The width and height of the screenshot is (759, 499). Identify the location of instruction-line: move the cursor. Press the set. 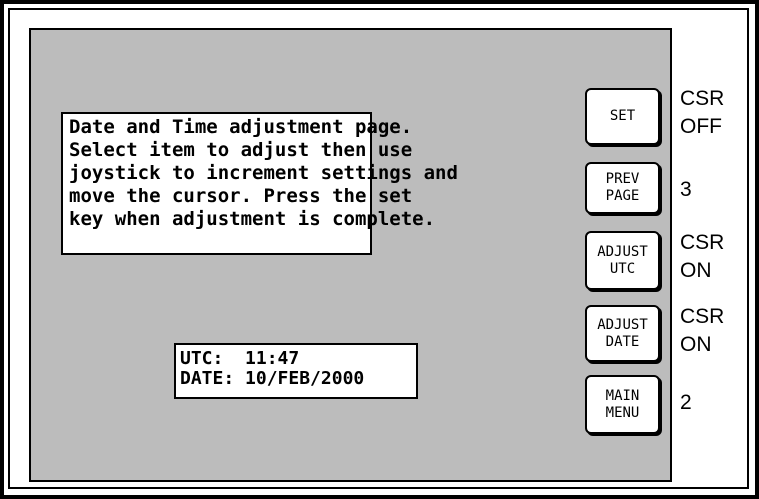
(241, 196).